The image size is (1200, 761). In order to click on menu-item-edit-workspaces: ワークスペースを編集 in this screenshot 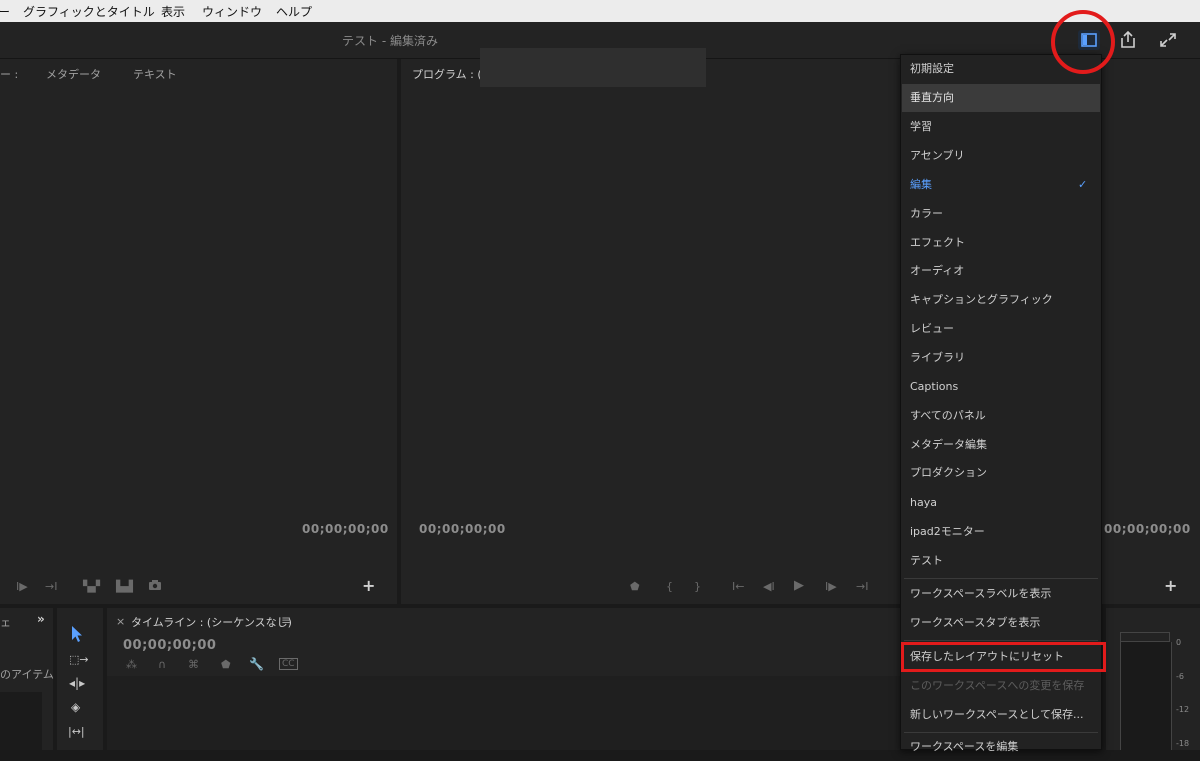, I will do `click(1001, 747)`.